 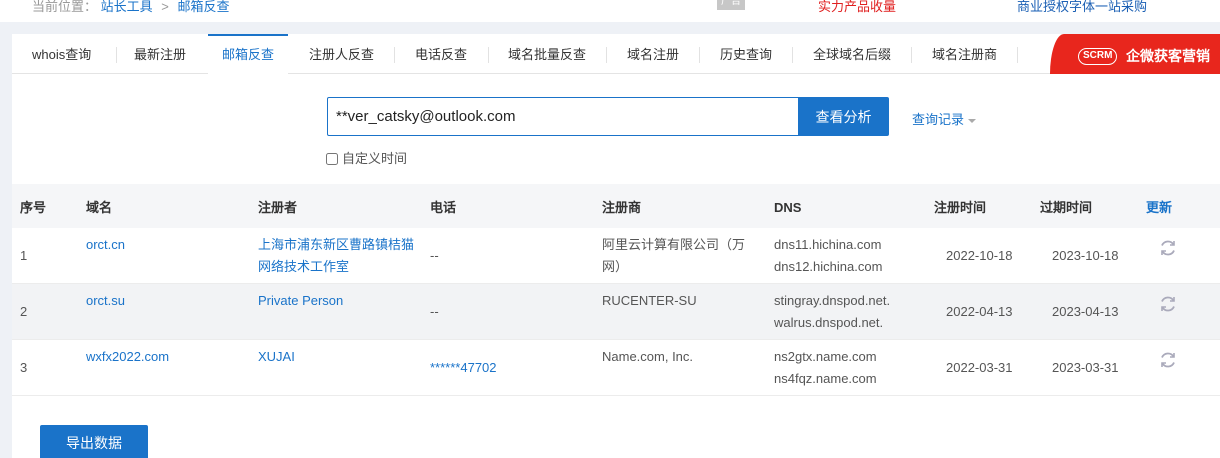 What do you see at coordinates (341, 54) in the screenshot?
I see `tab-registrant-reverse: 注册人反查` at bounding box center [341, 54].